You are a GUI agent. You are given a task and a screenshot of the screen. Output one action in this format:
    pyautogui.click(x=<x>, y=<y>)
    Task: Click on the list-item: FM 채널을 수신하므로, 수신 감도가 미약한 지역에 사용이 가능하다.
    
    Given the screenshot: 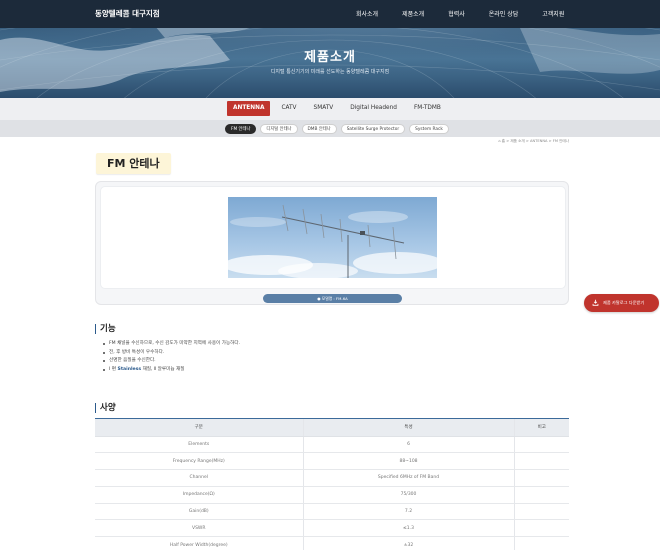 What is the action you would take?
    pyautogui.click(x=171, y=344)
    